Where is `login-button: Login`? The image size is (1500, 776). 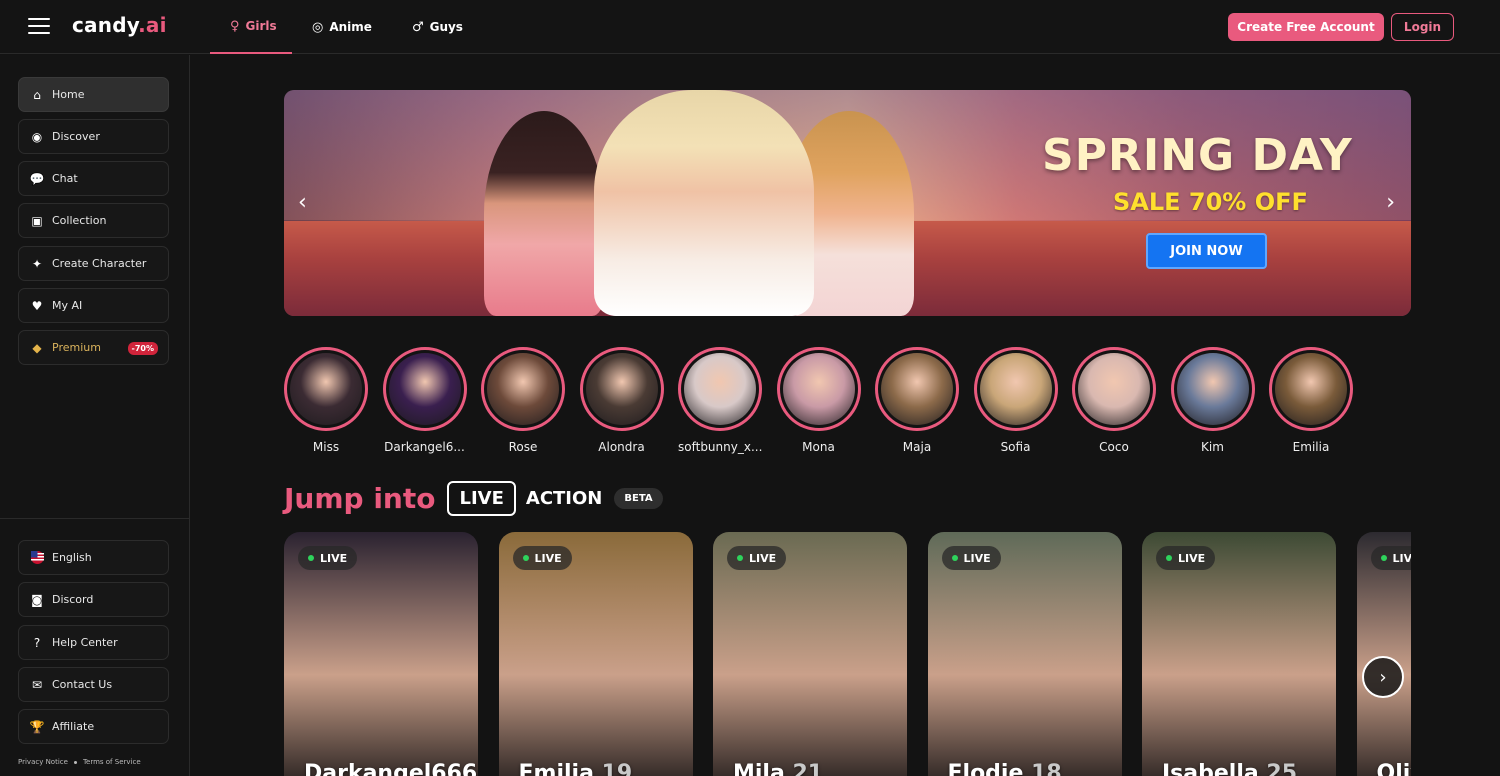
login-button: Login is located at coordinates (1422, 27).